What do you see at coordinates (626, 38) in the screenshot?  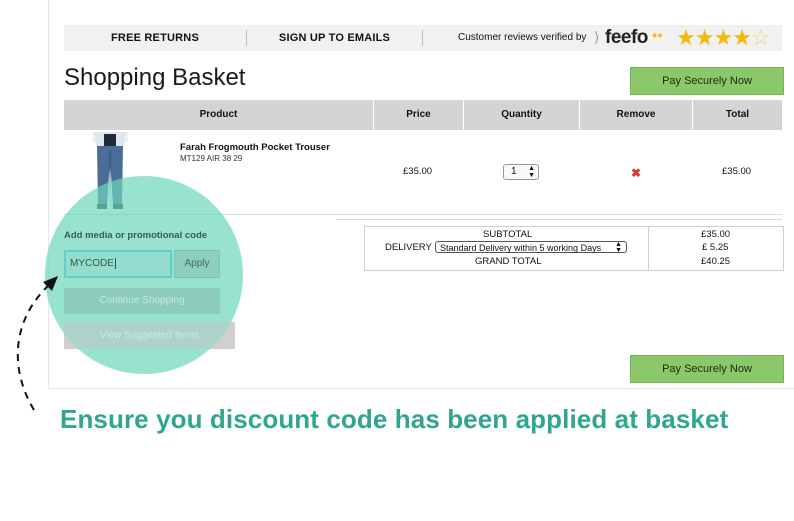 I see `feefo-logo: feefo` at bounding box center [626, 38].